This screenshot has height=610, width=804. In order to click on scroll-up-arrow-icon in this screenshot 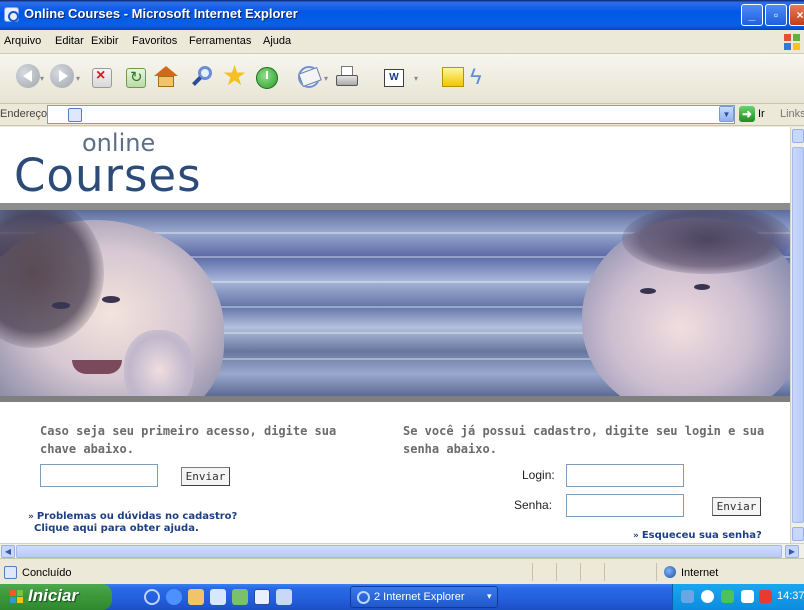, I will do `click(798, 136)`.